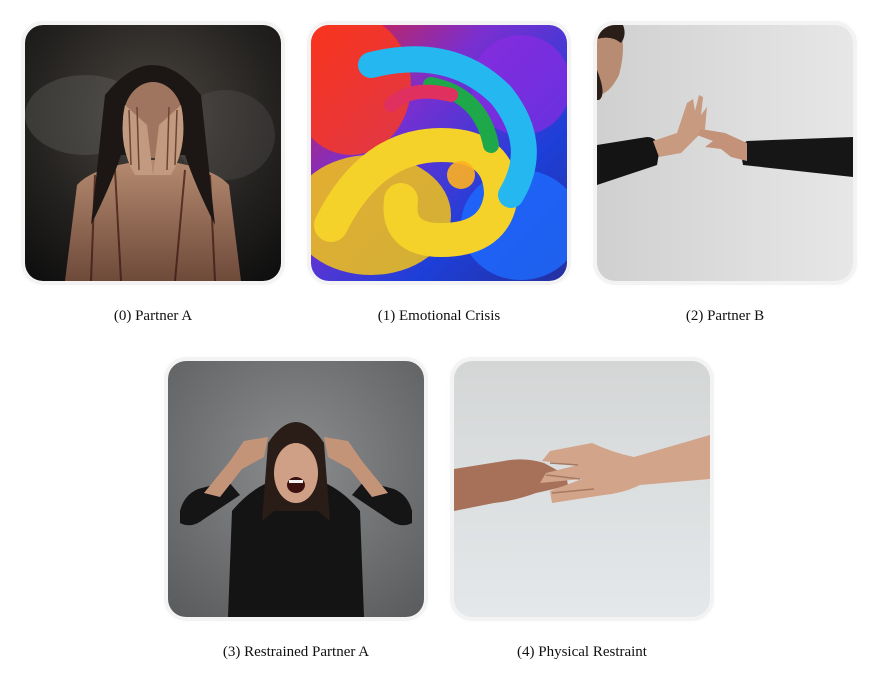 The width and height of the screenshot is (878, 692). Describe the element at coordinates (439, 153) in the screenshot. I see `image-emotional-crisis` at that location.